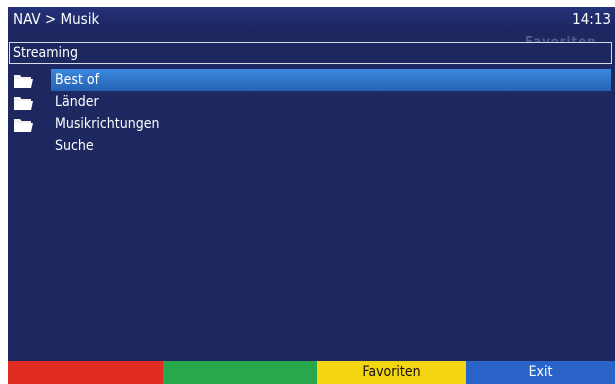 This screenshot has width=615, height=384. What do you see at coordinates (74, 146) in the screenshot?
I see `list-item-label: Suche` at bounding box center [74, 146].